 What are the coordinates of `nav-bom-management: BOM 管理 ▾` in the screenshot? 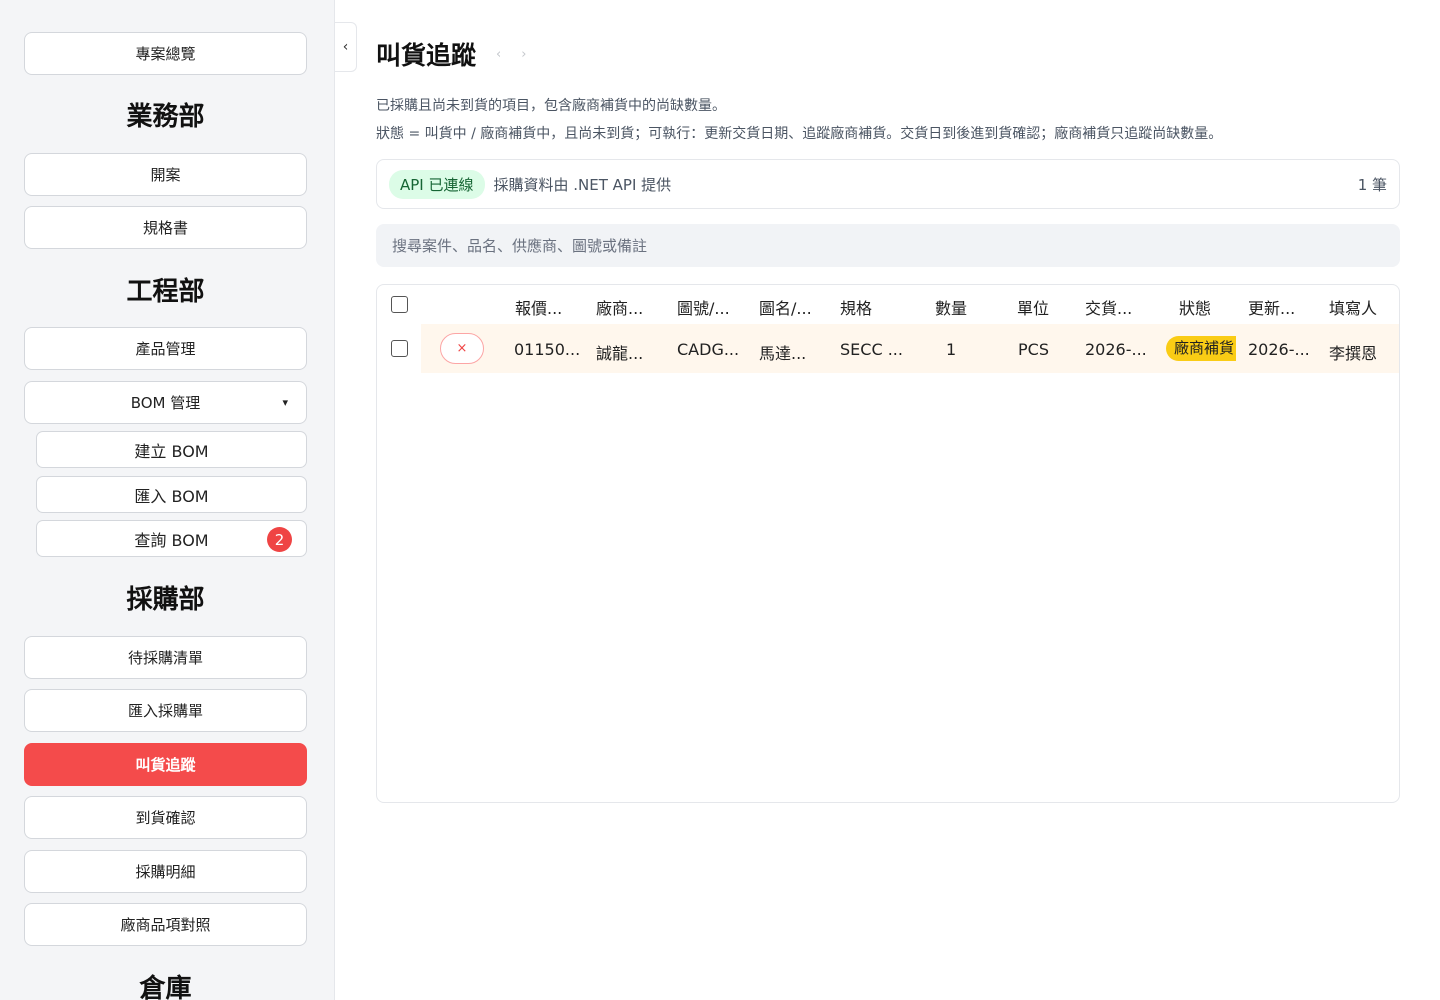 It's located at (165, 402).